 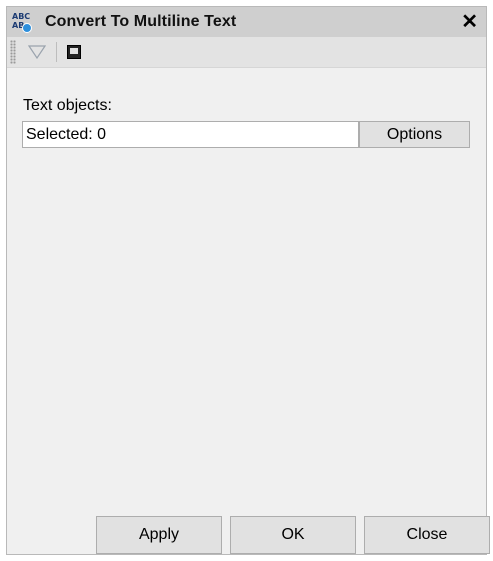 What do you see at coordinates (469, 22) in the screenshot?
I see `close-icon: ✕` at bounding box center [469, 22].